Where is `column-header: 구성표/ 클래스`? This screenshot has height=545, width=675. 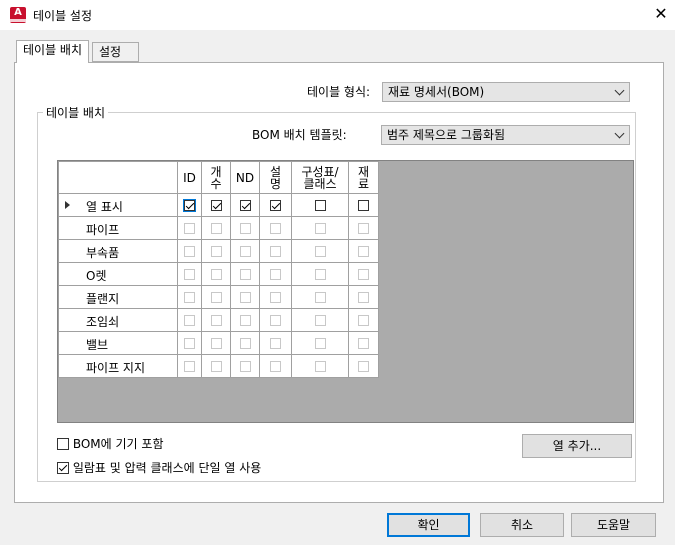
column-header: 구성표/ 클래스 is located at coordinates (320, 177).